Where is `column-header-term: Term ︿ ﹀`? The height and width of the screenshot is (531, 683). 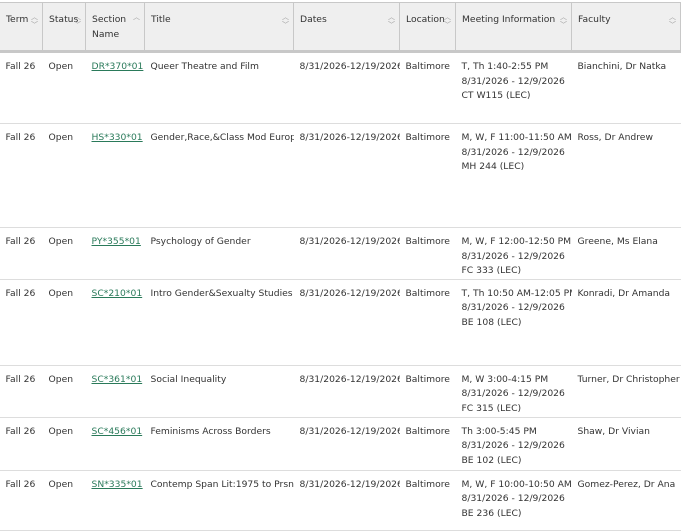 column-header-term: Term ︿ ﹀ is located at coordinates (21, 27).